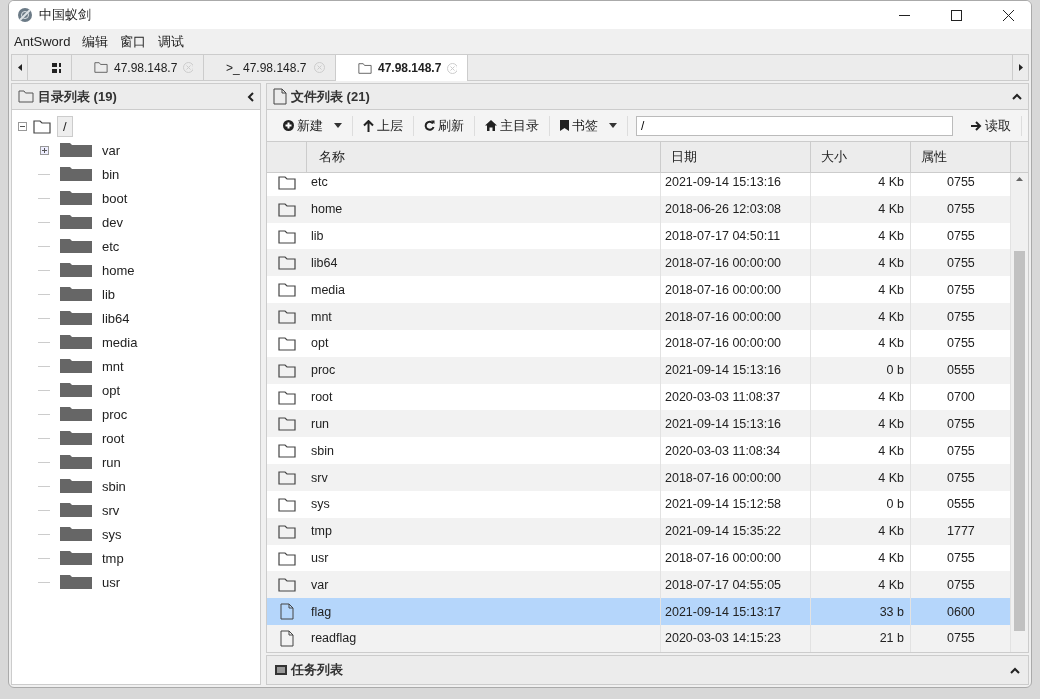  What do you see at coordinates (639, 316) in the screenshot?
I see `file-row: mnt 2018-07-16 00:00:00 4 Kb 0755` at bounding box center [639, 316].